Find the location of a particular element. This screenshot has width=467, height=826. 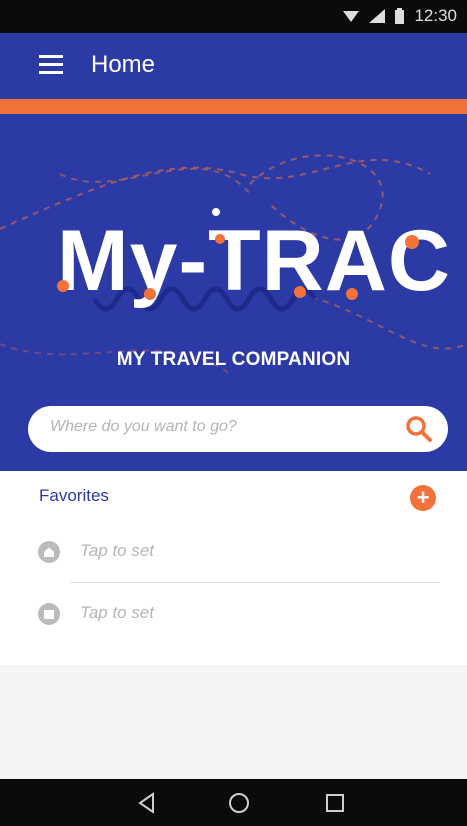

divider is located at coordinates (255, 582).